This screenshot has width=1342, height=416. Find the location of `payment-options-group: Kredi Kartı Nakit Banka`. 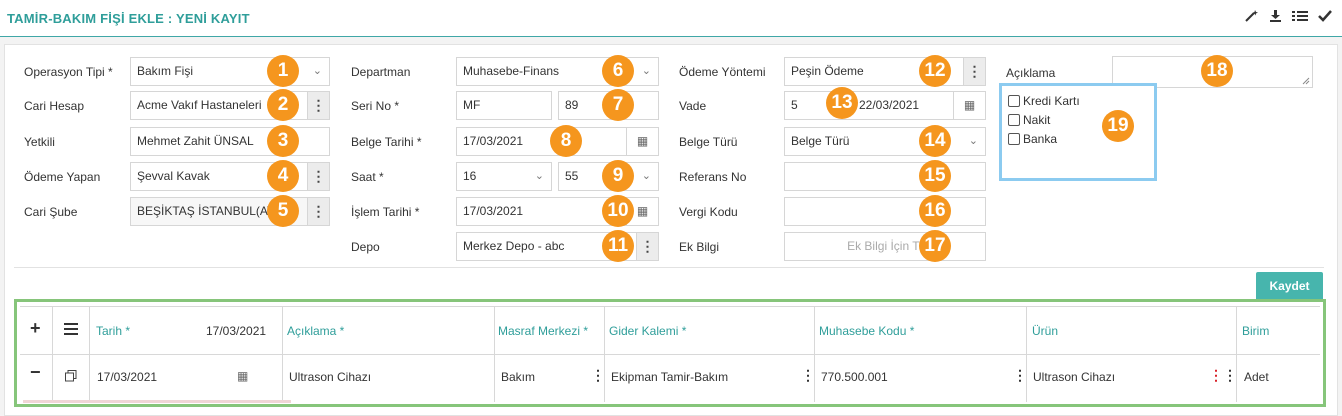

payment-options-group: Kredi Kartı Nakit Banka is located at coordinates (1078, 132).